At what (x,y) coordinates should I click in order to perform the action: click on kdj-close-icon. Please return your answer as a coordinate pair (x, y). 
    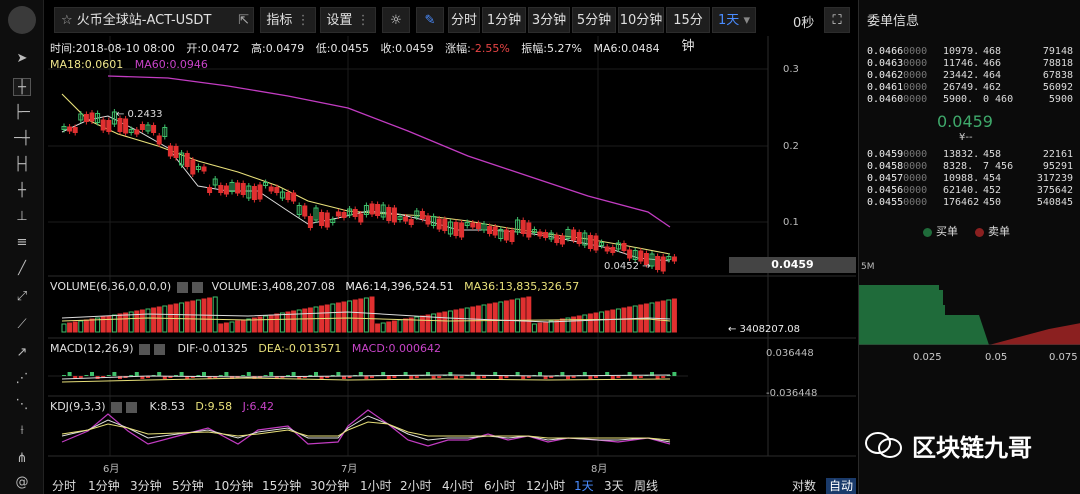
    Looking at the image, I should click on (131, 407).